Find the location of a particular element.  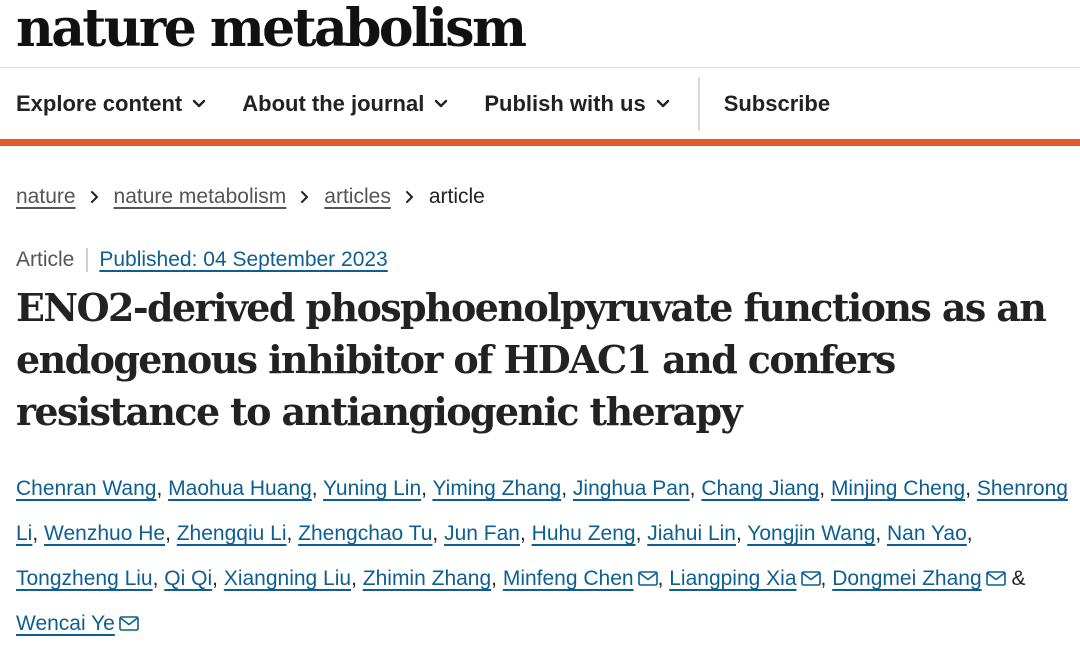

author-link: Minfeng Chen is located at coordinates (568, 578).